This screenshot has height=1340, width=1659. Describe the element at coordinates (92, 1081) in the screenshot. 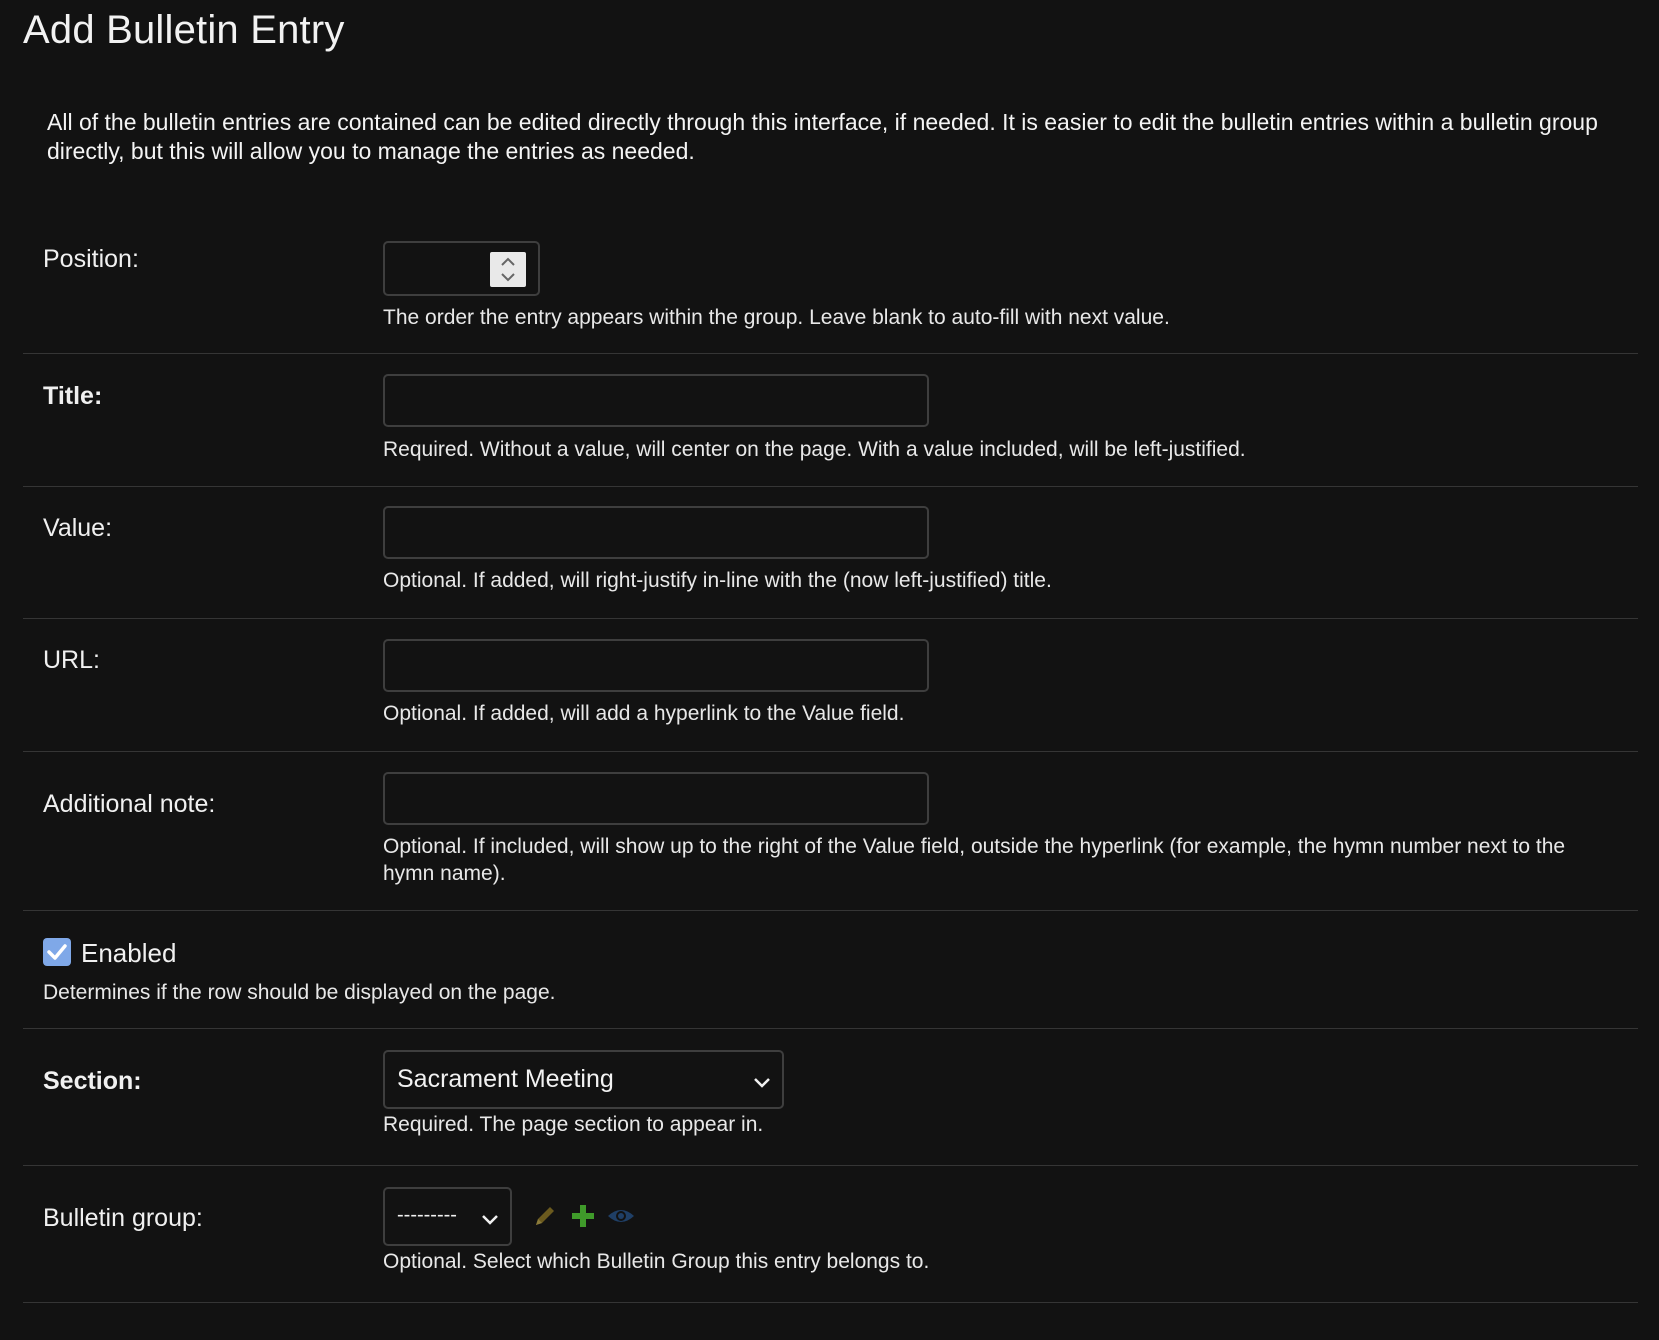

I see `section-label: Section:` at that location.